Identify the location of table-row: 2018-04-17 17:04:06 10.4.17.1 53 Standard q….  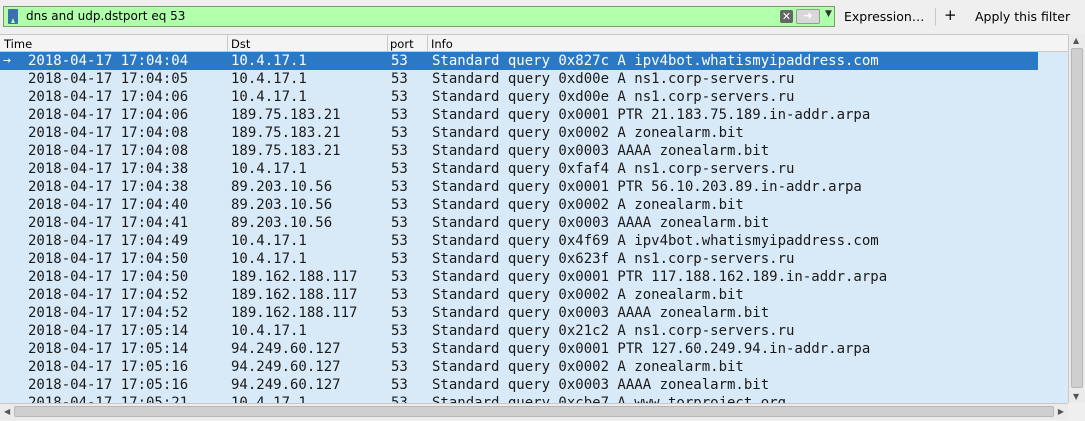
(519, 97).